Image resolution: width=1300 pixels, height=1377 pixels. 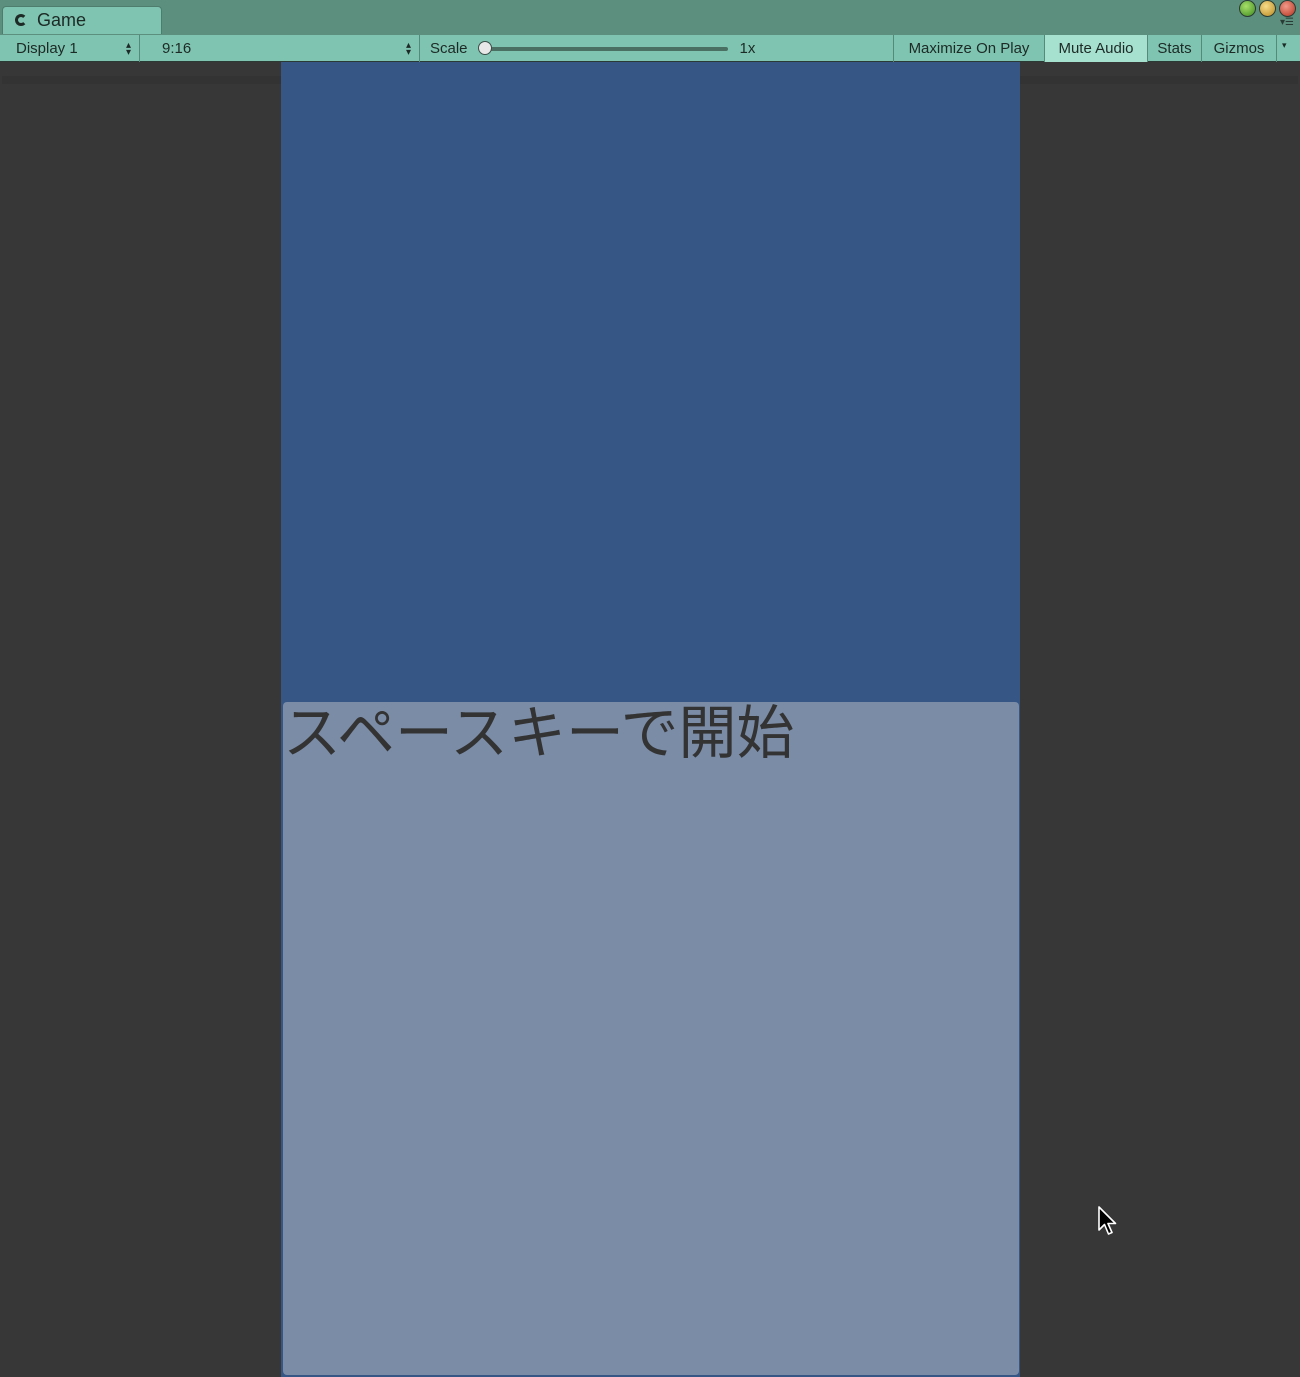 I want to click on mute-audio-button: Mute Audio, so click(x=1096, y=48).